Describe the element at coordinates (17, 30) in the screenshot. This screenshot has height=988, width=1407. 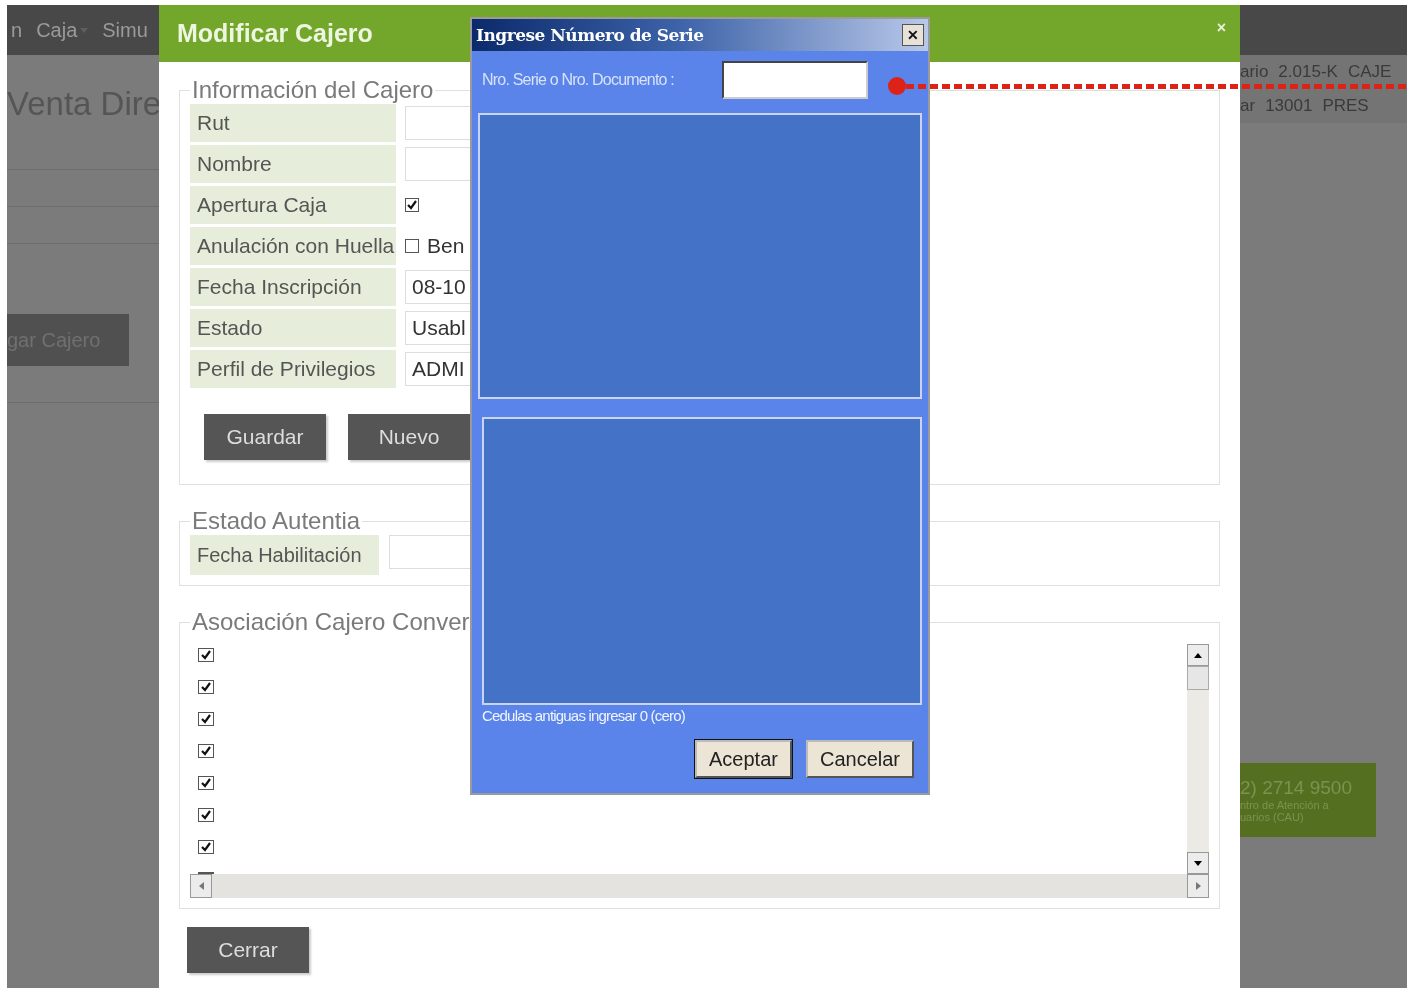
I see `nav-item: n` at that location.